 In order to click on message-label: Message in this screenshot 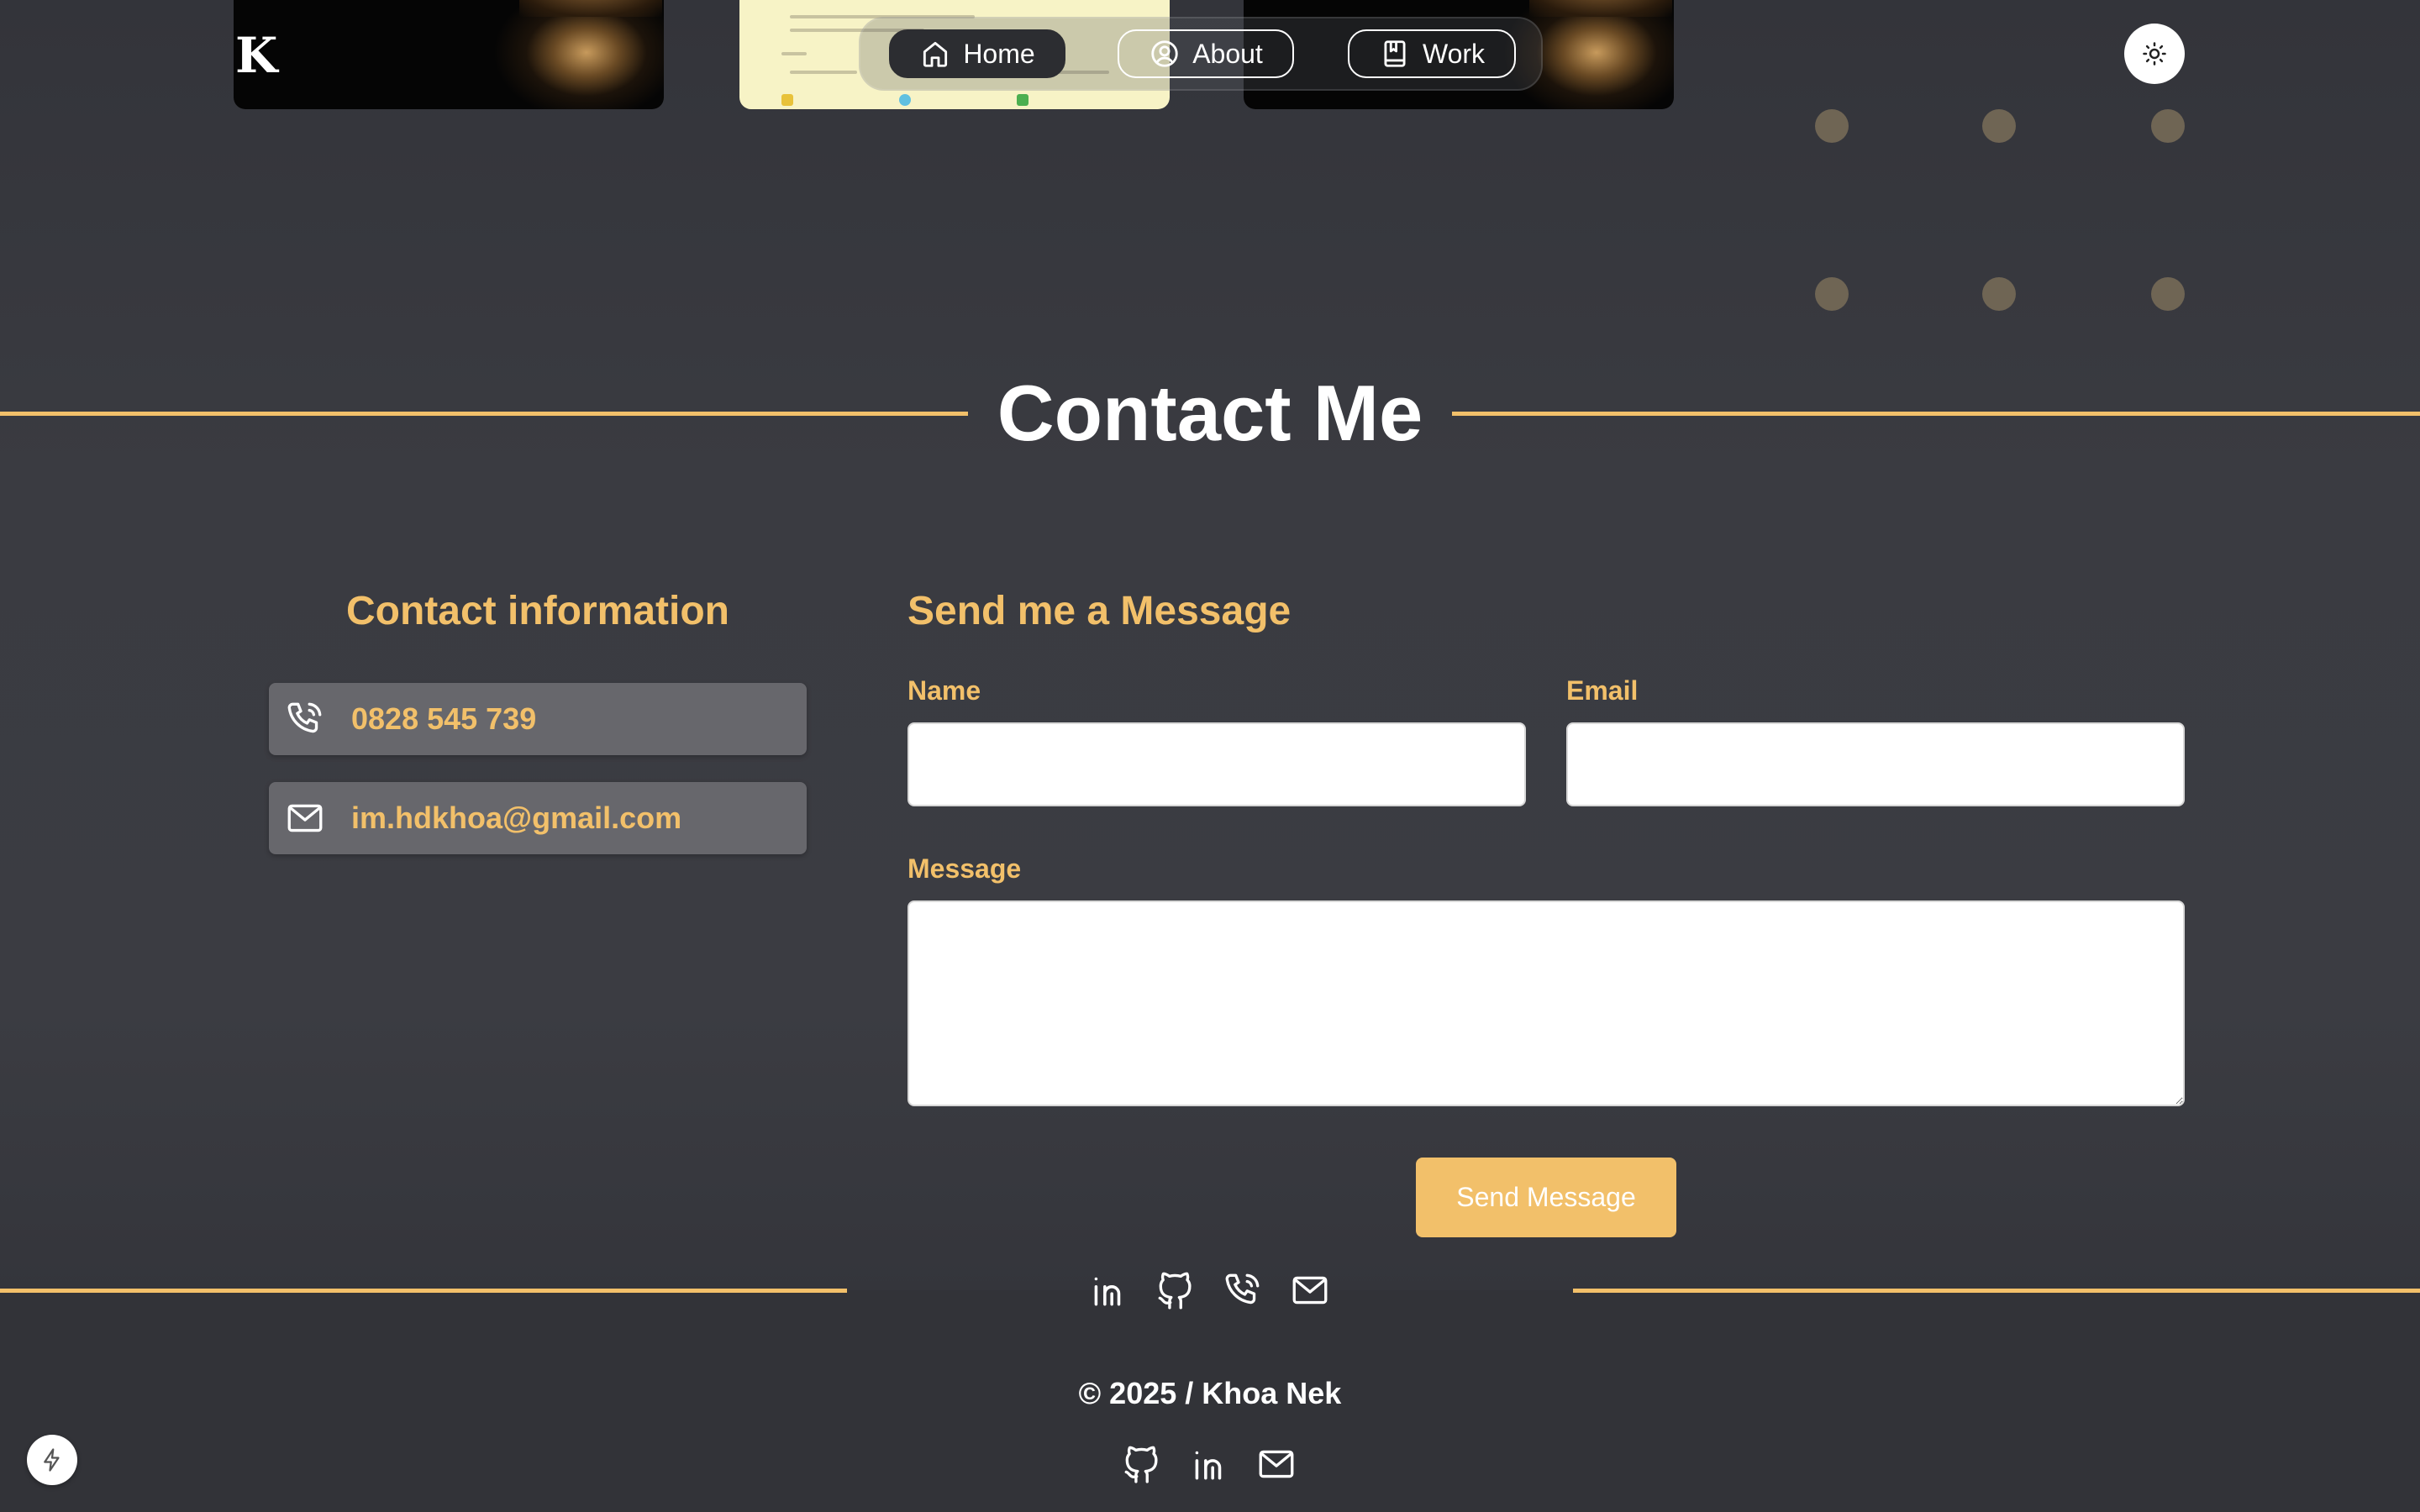, I will do `click(965, 868)`.